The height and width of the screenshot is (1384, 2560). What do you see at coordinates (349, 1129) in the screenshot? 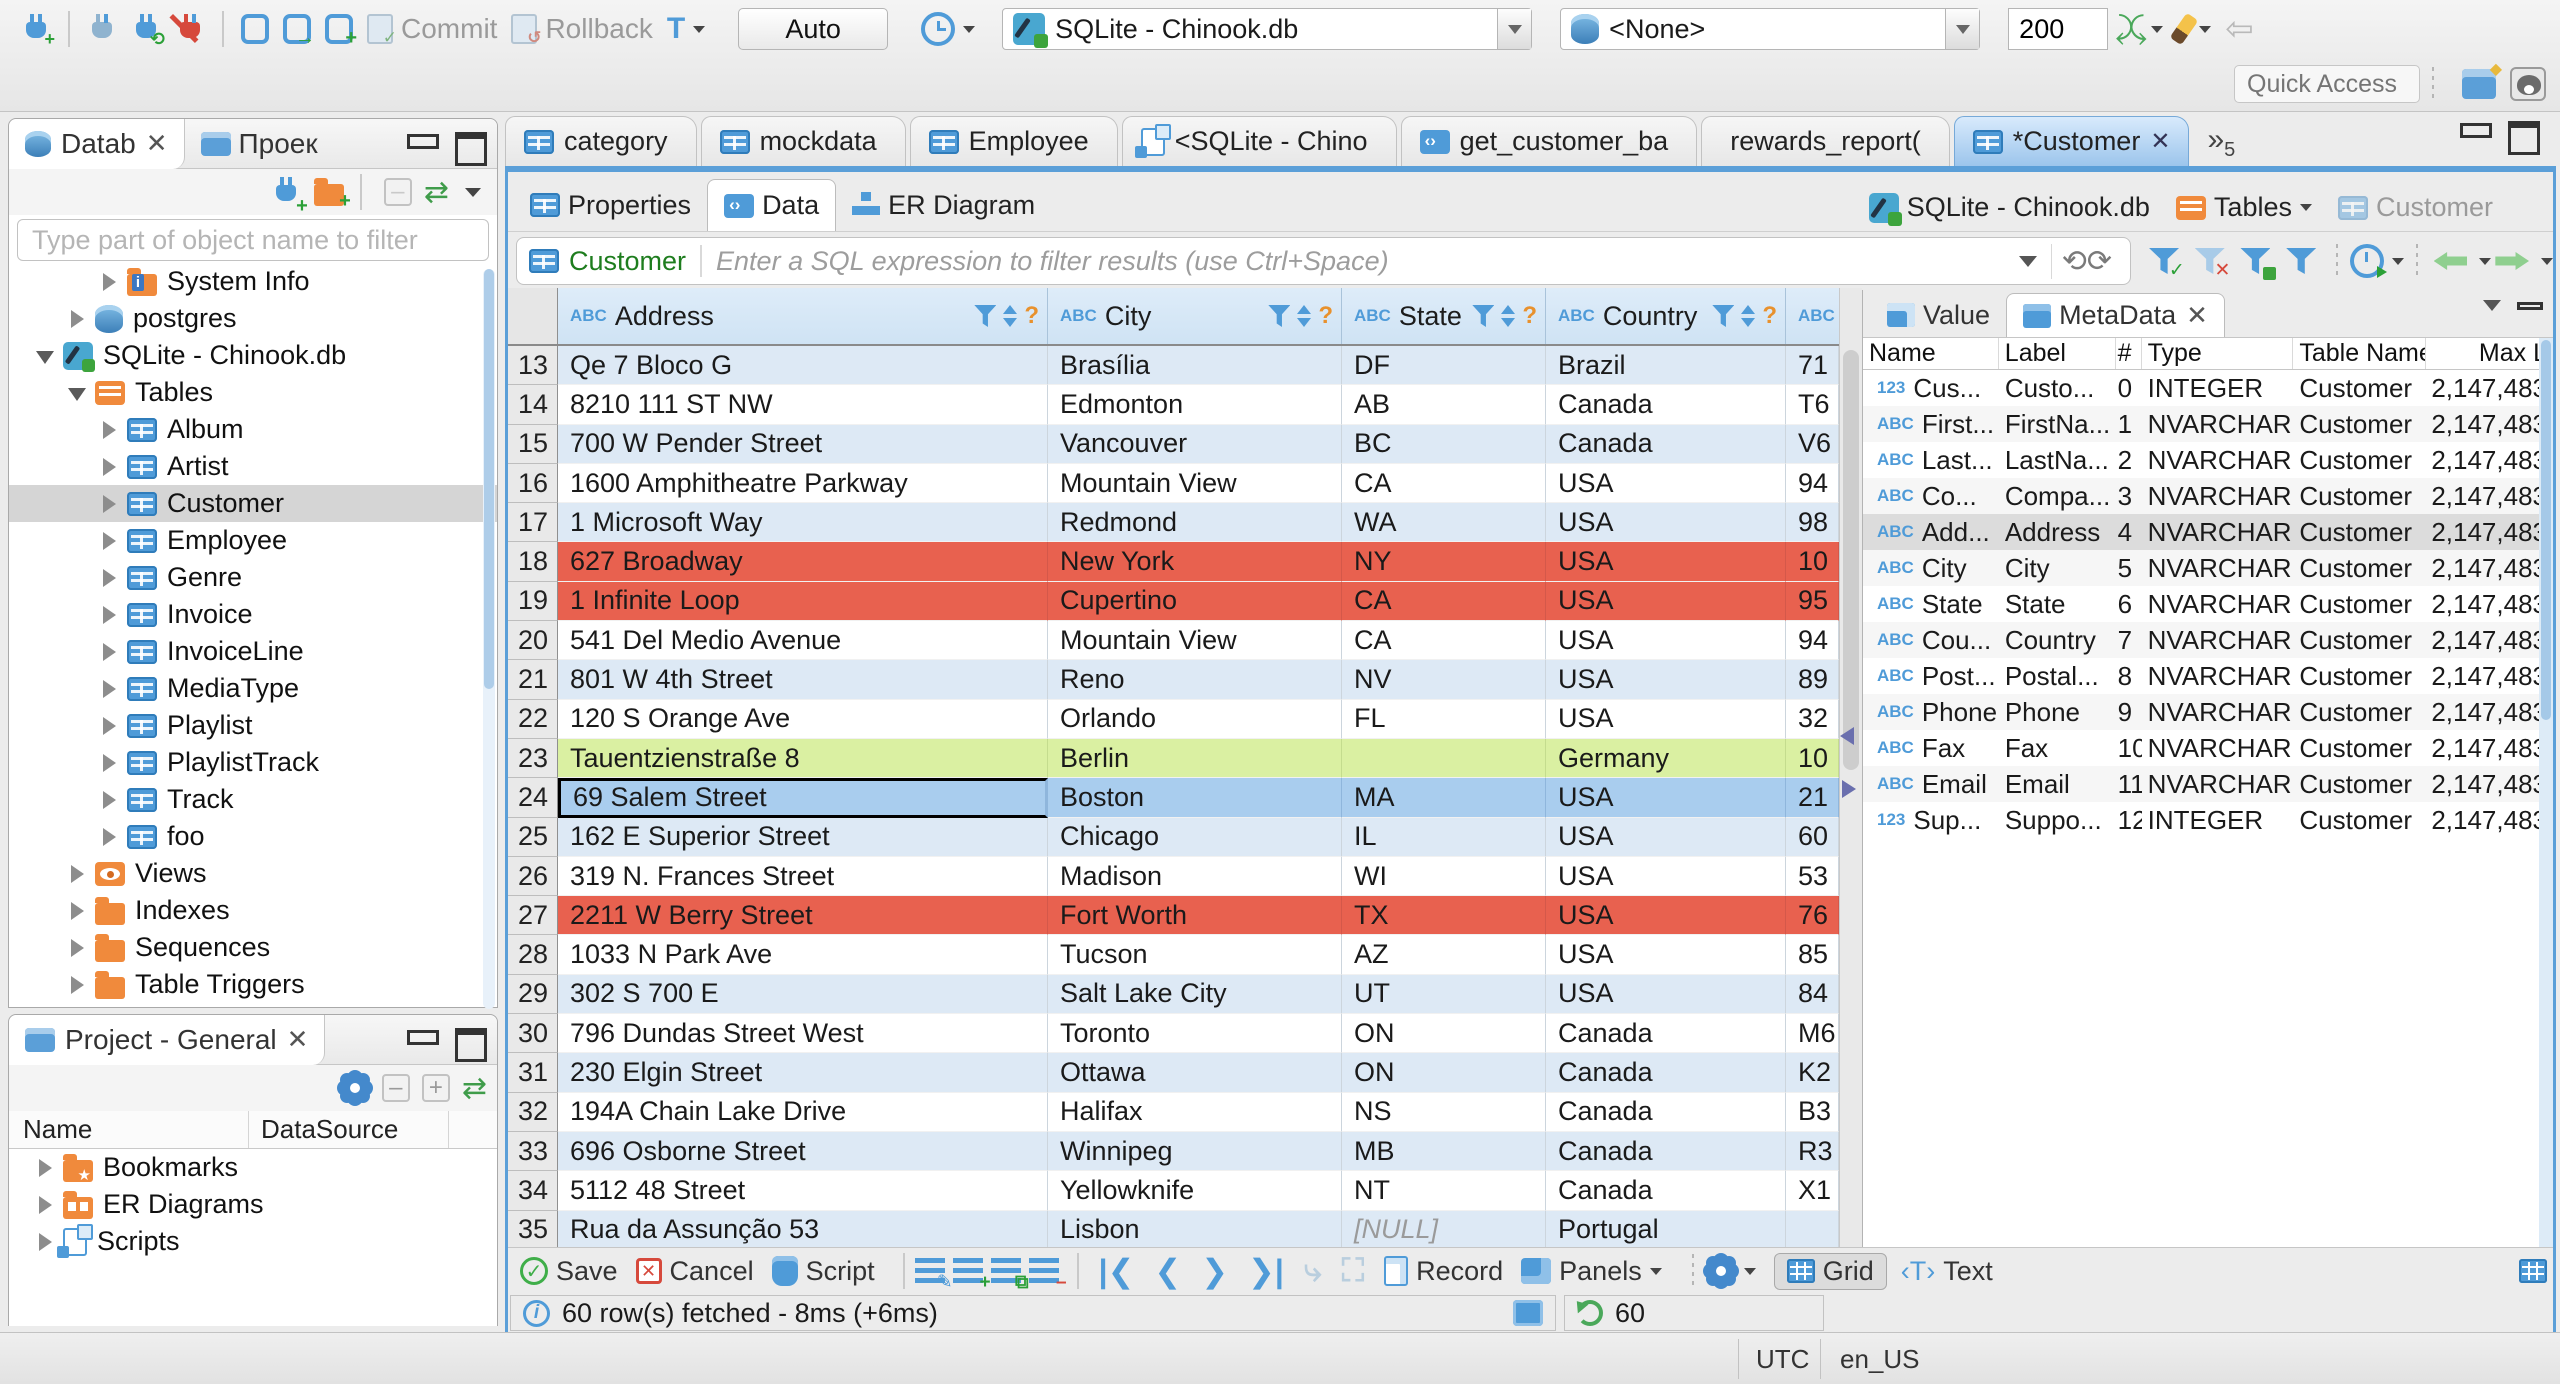
I see `column-header-datasource: DataSource` at bounding box center [349, 1129].